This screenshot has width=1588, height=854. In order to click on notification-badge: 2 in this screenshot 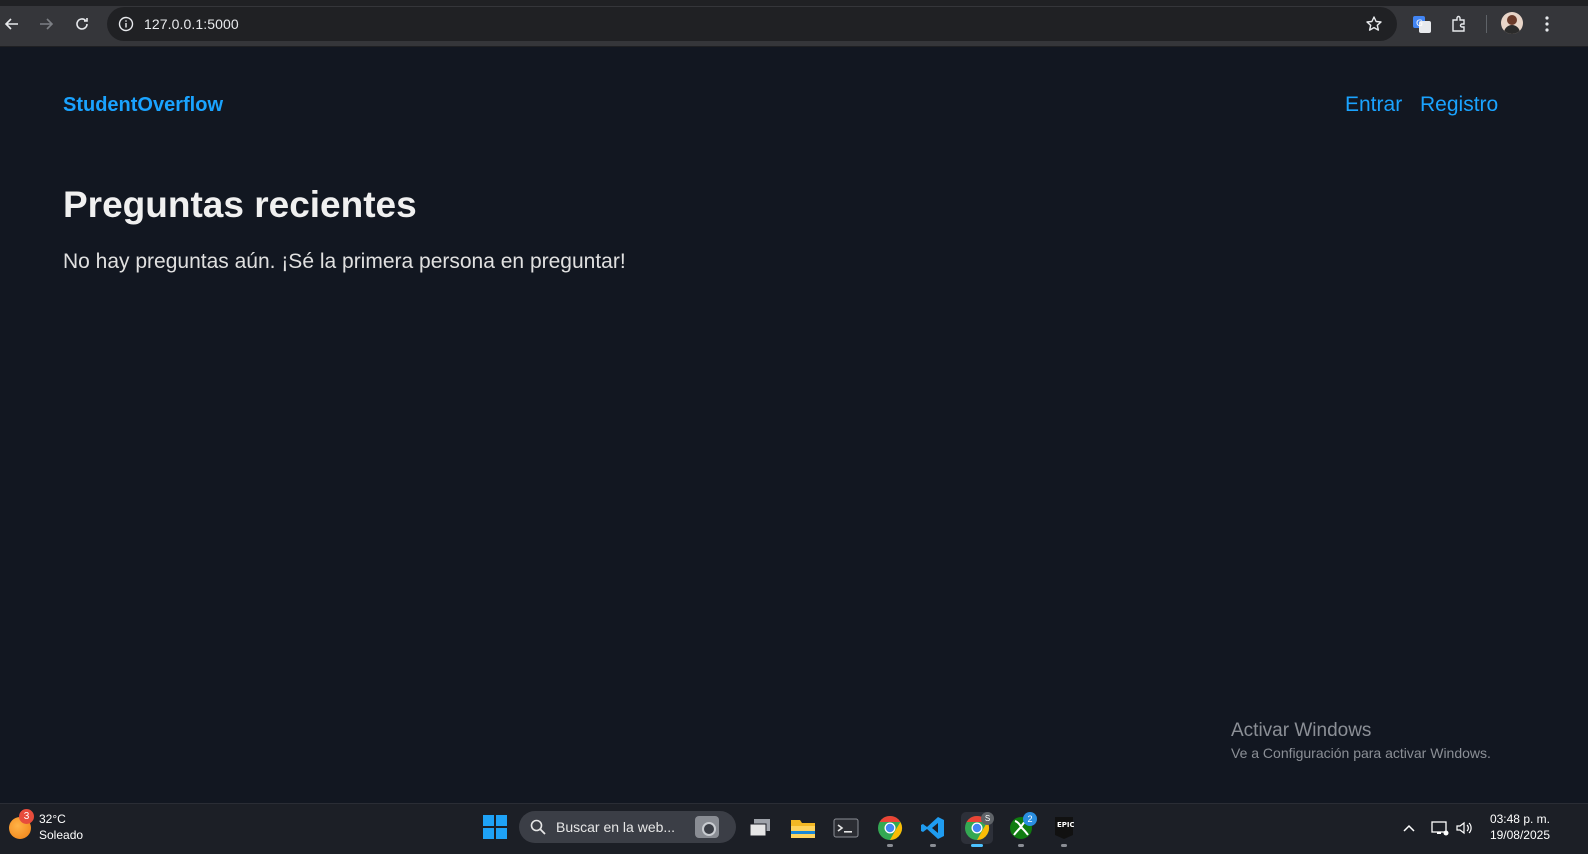, I will do `click(1030, 819)`.